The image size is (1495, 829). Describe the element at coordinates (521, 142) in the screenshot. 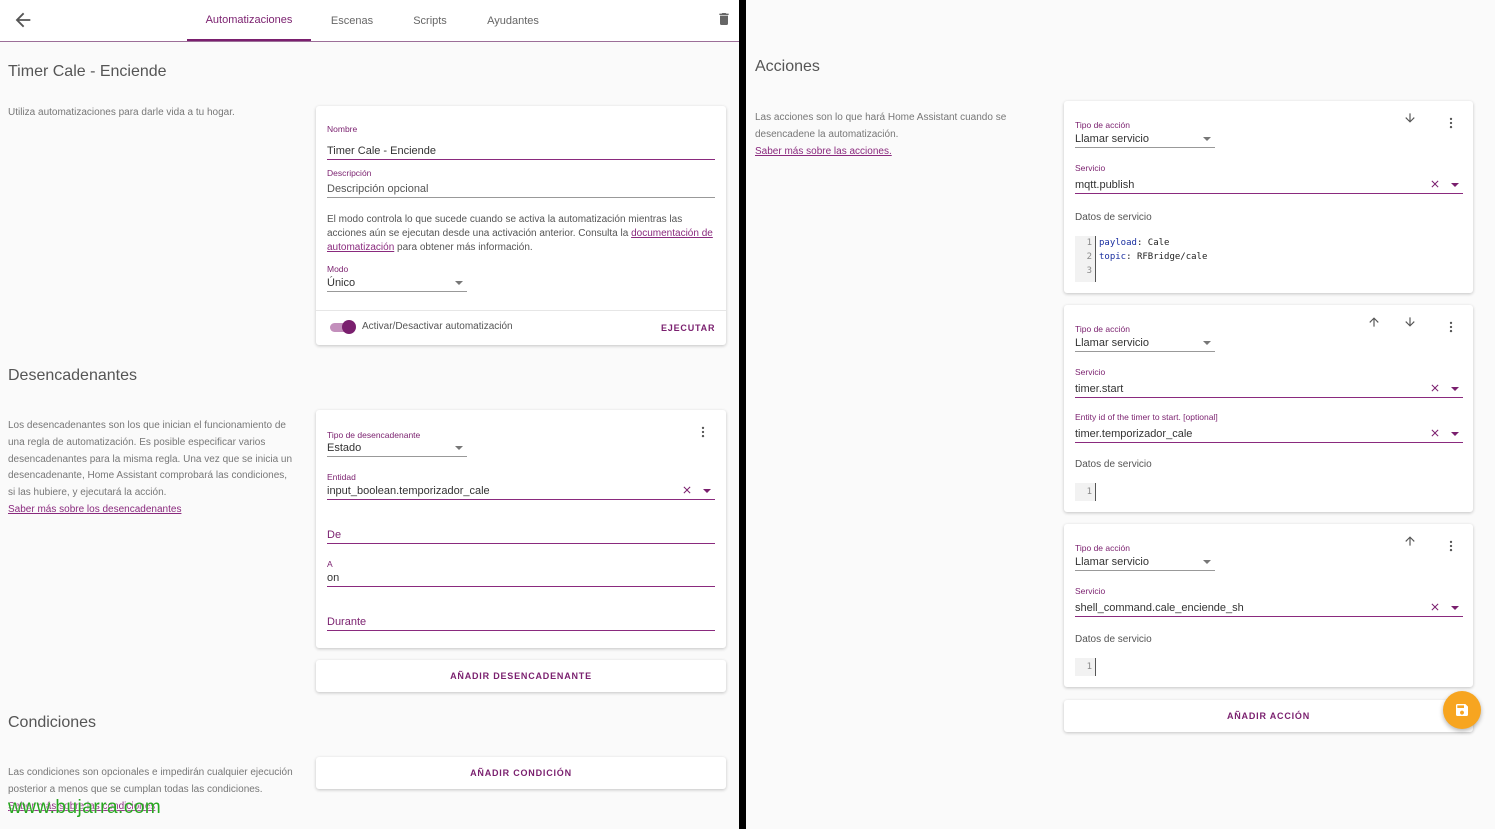

I see `name-field: Nombre Timer Cale - Enciende` at that location.